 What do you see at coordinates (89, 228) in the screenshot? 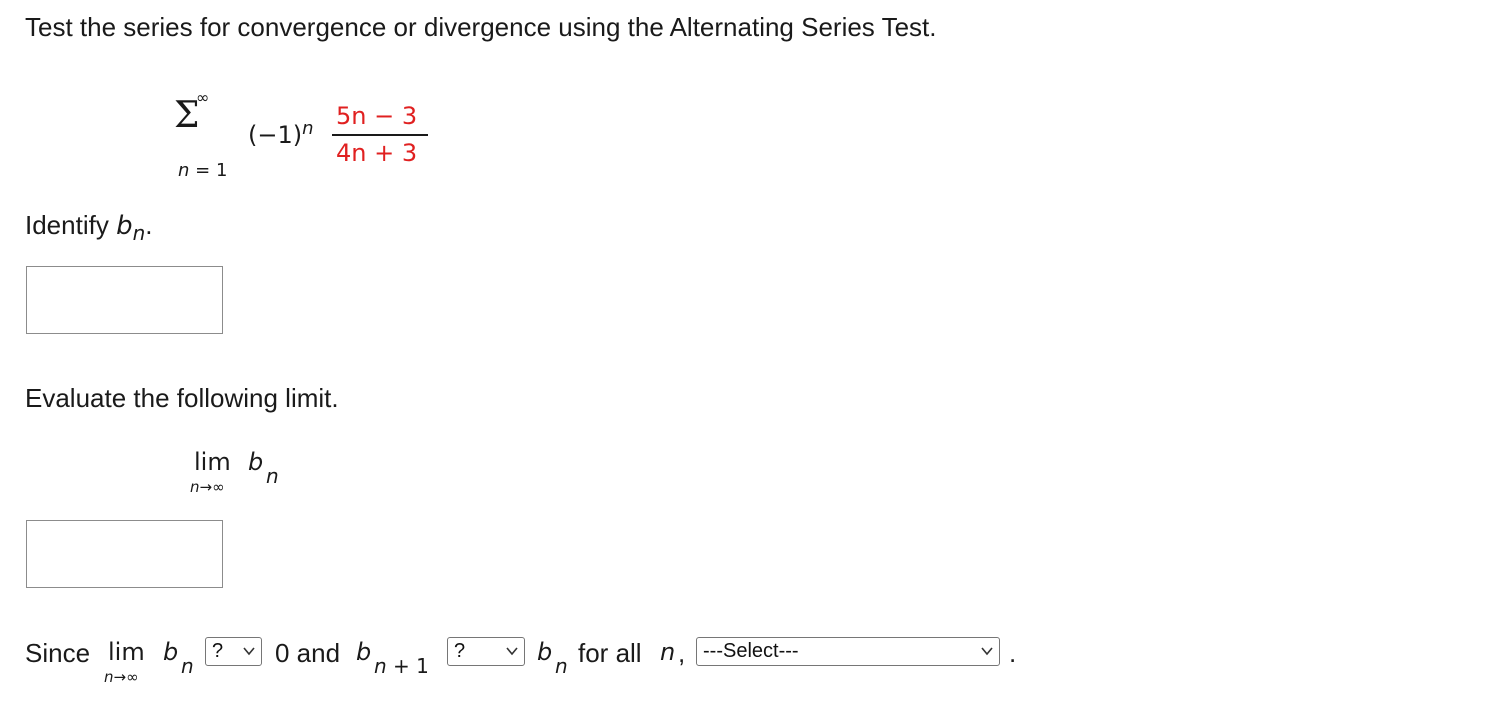
I see `identify-prompt: Identify bn.` at bounding box center [89, 228].